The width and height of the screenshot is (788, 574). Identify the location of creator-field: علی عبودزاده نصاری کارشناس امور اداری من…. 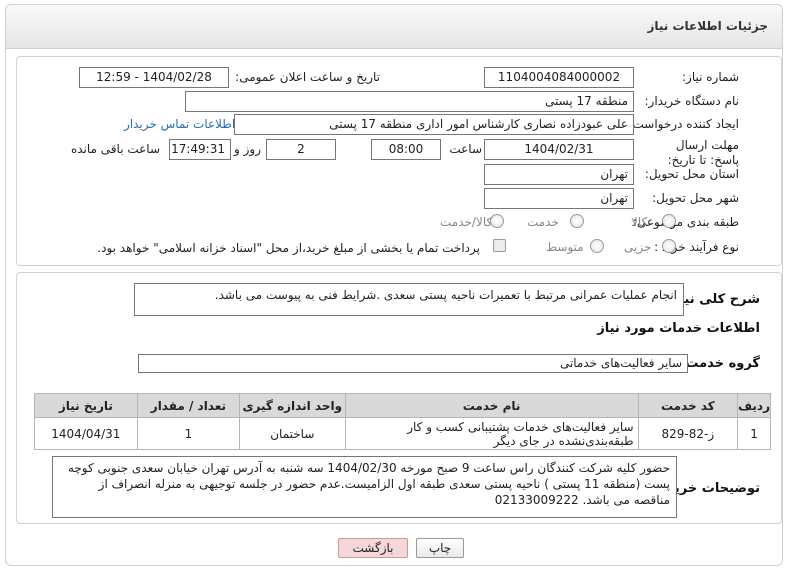
(434, 124).